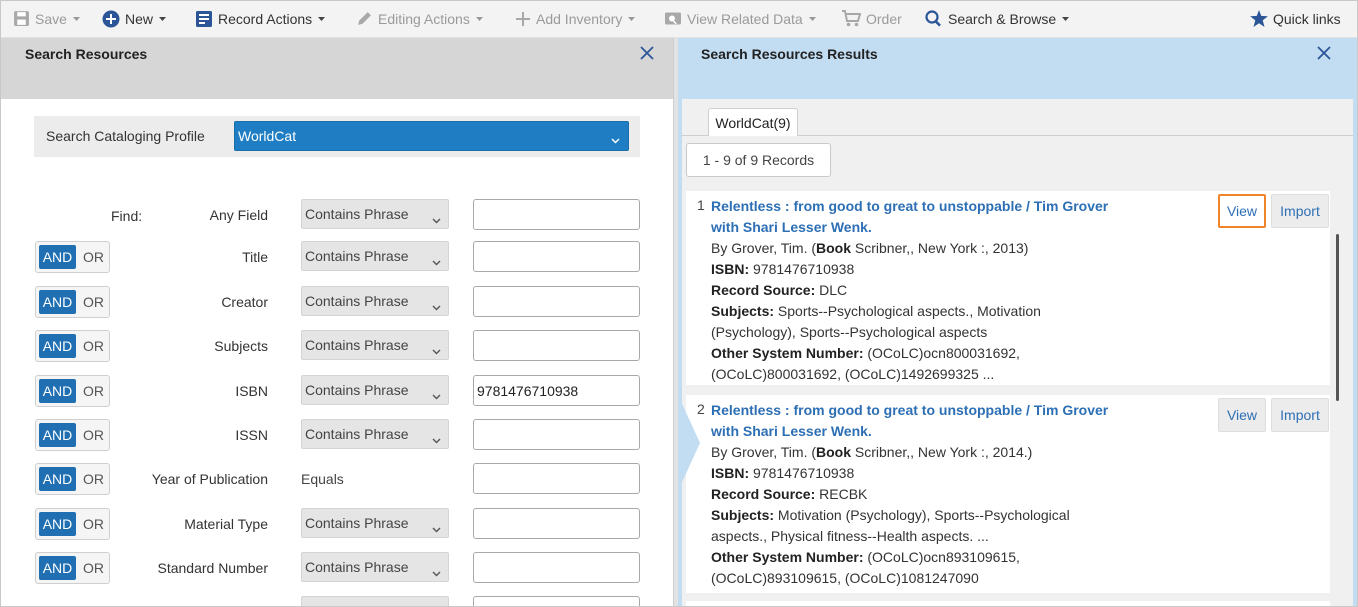  I want to click on isbn-label: ISBN:, so click(730, 473).